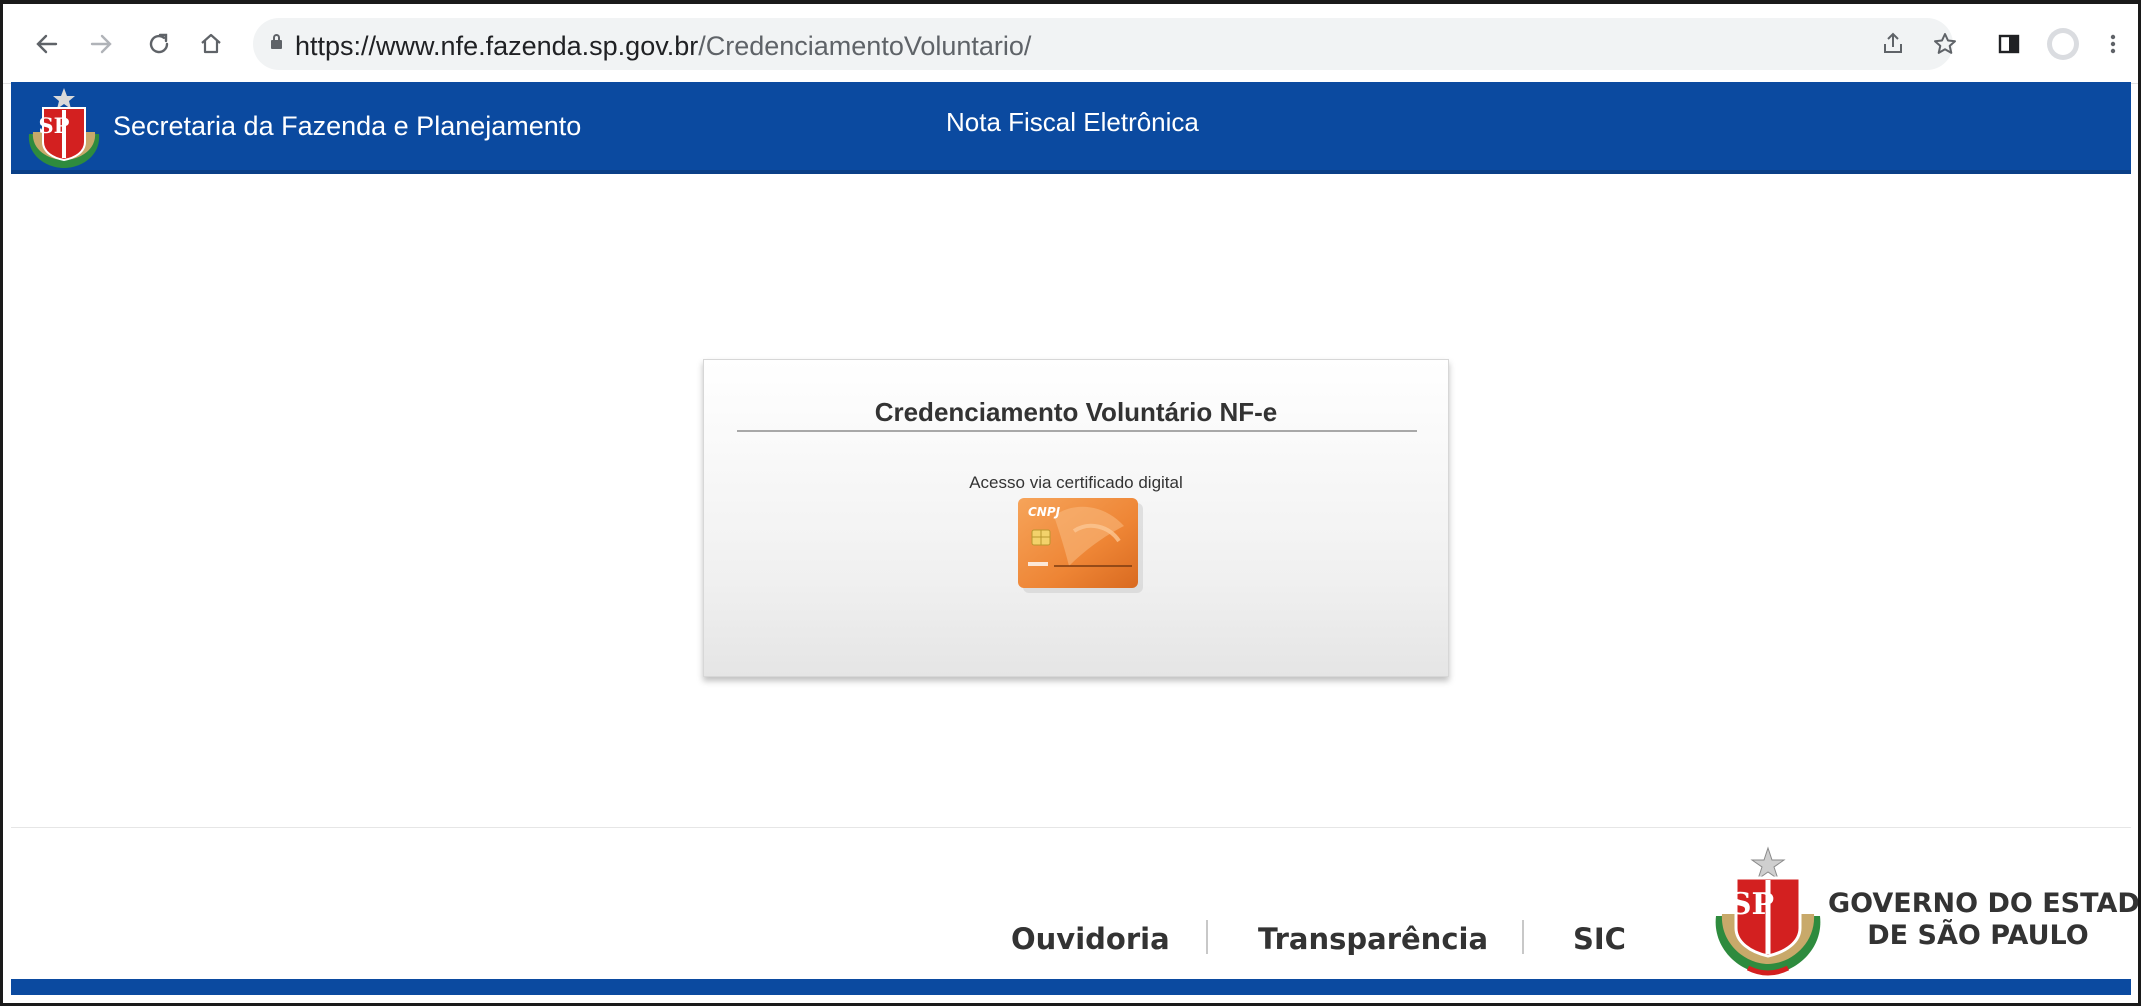 This screenshot has width=2141, height=1006. What do you see at coordinates (1599, 942) in the screenshot?
I see `footer-link-sic: SIC` at bounding box center [1599, 942].